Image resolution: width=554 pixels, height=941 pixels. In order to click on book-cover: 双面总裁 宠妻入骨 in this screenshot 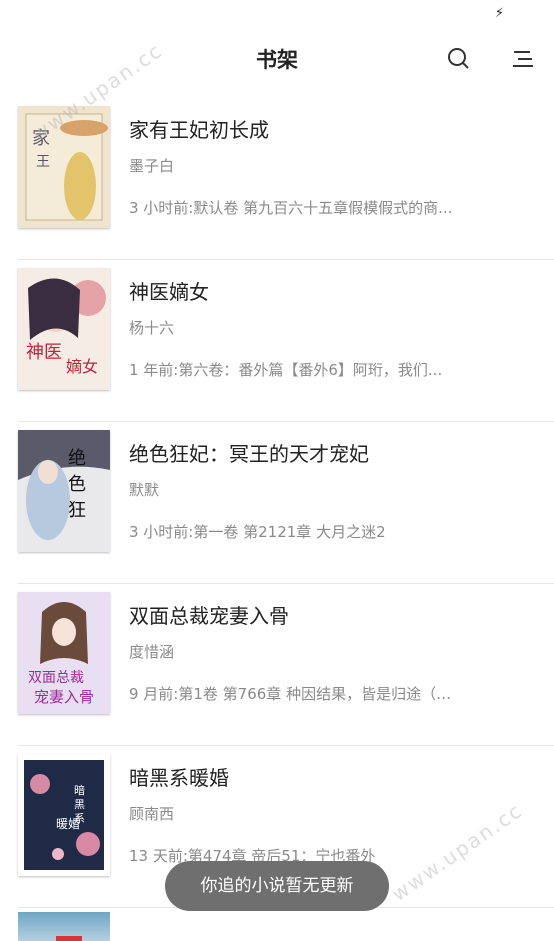, I will do `click(64, 653)`.